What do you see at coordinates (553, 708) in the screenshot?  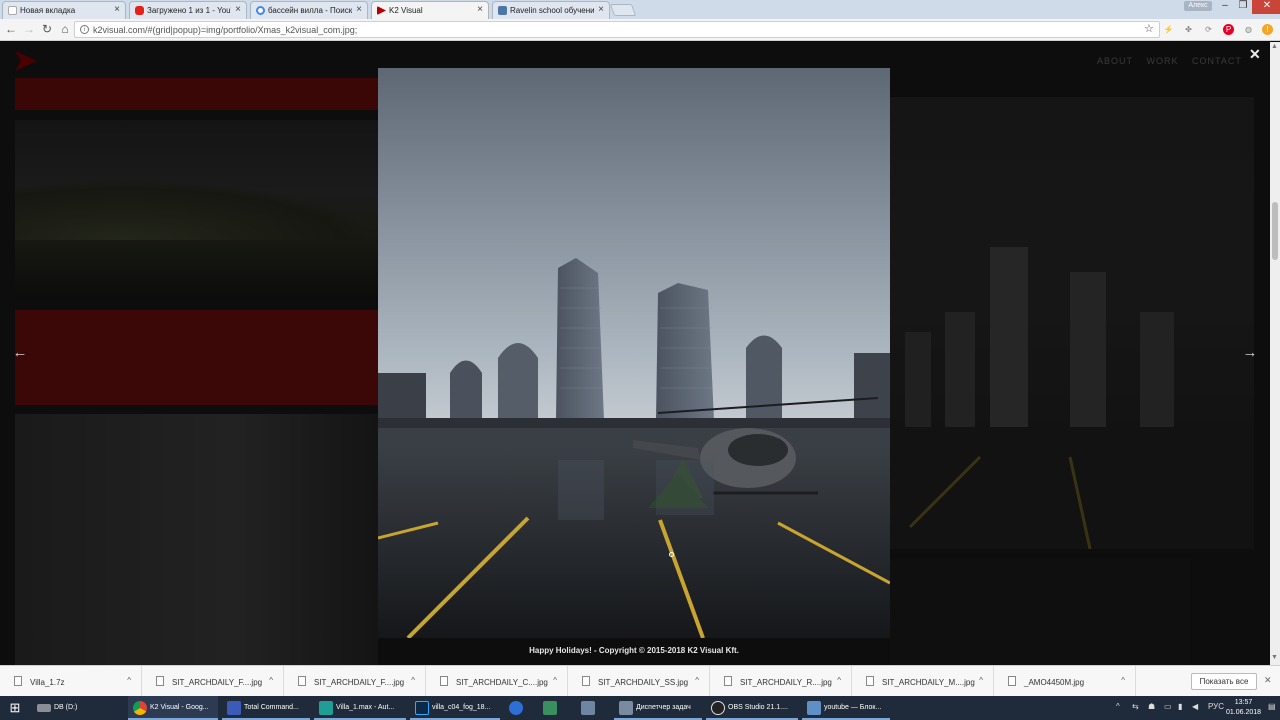 I see `taskbar-item-window` at bounding box center [553, 708].